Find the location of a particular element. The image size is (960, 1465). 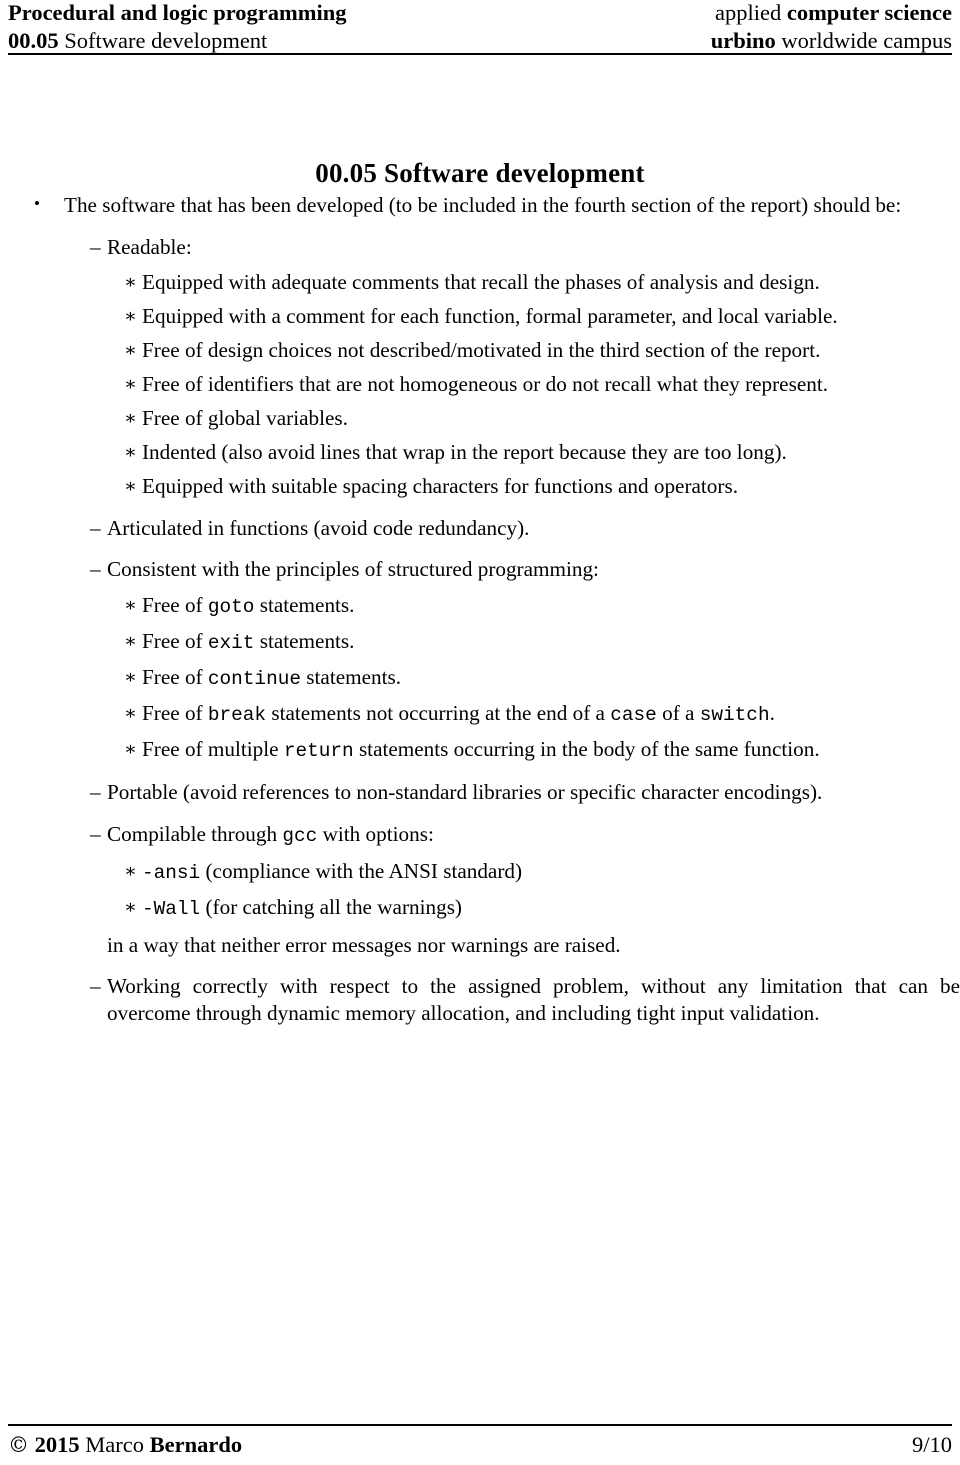

code-keyword: exit is located at coordinates (231, 642).